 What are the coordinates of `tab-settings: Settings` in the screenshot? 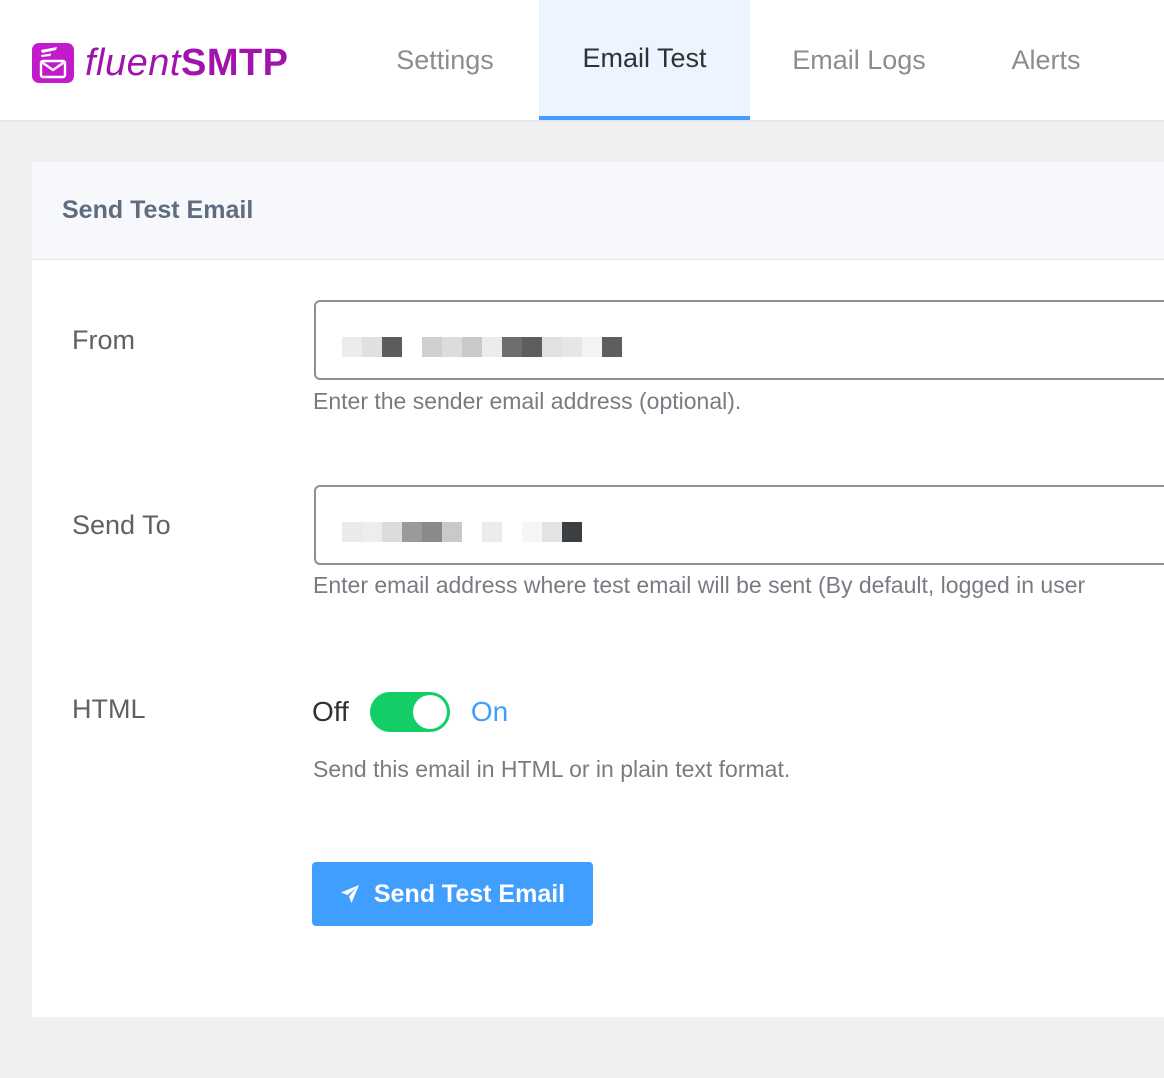 It's located at (445, 60).